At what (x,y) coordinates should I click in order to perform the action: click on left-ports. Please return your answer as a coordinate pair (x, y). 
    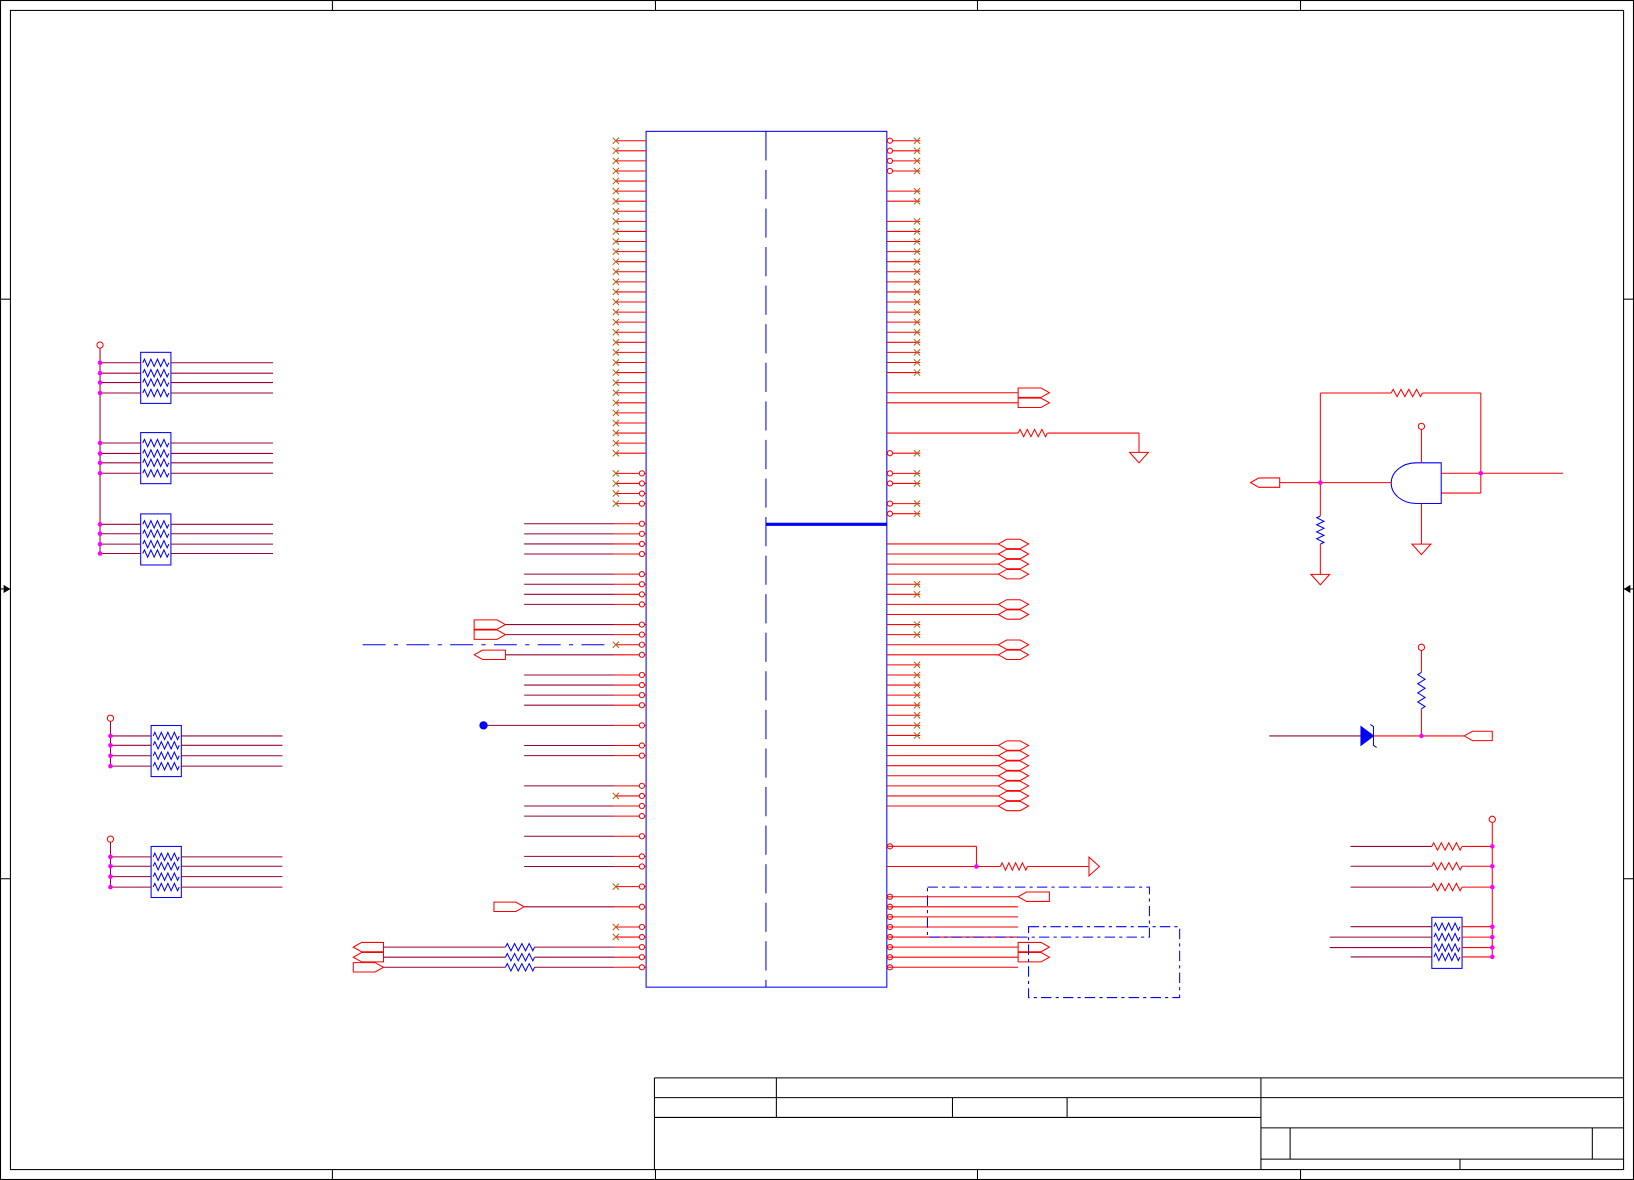
    Looking at the image, I should click on (487, 766).